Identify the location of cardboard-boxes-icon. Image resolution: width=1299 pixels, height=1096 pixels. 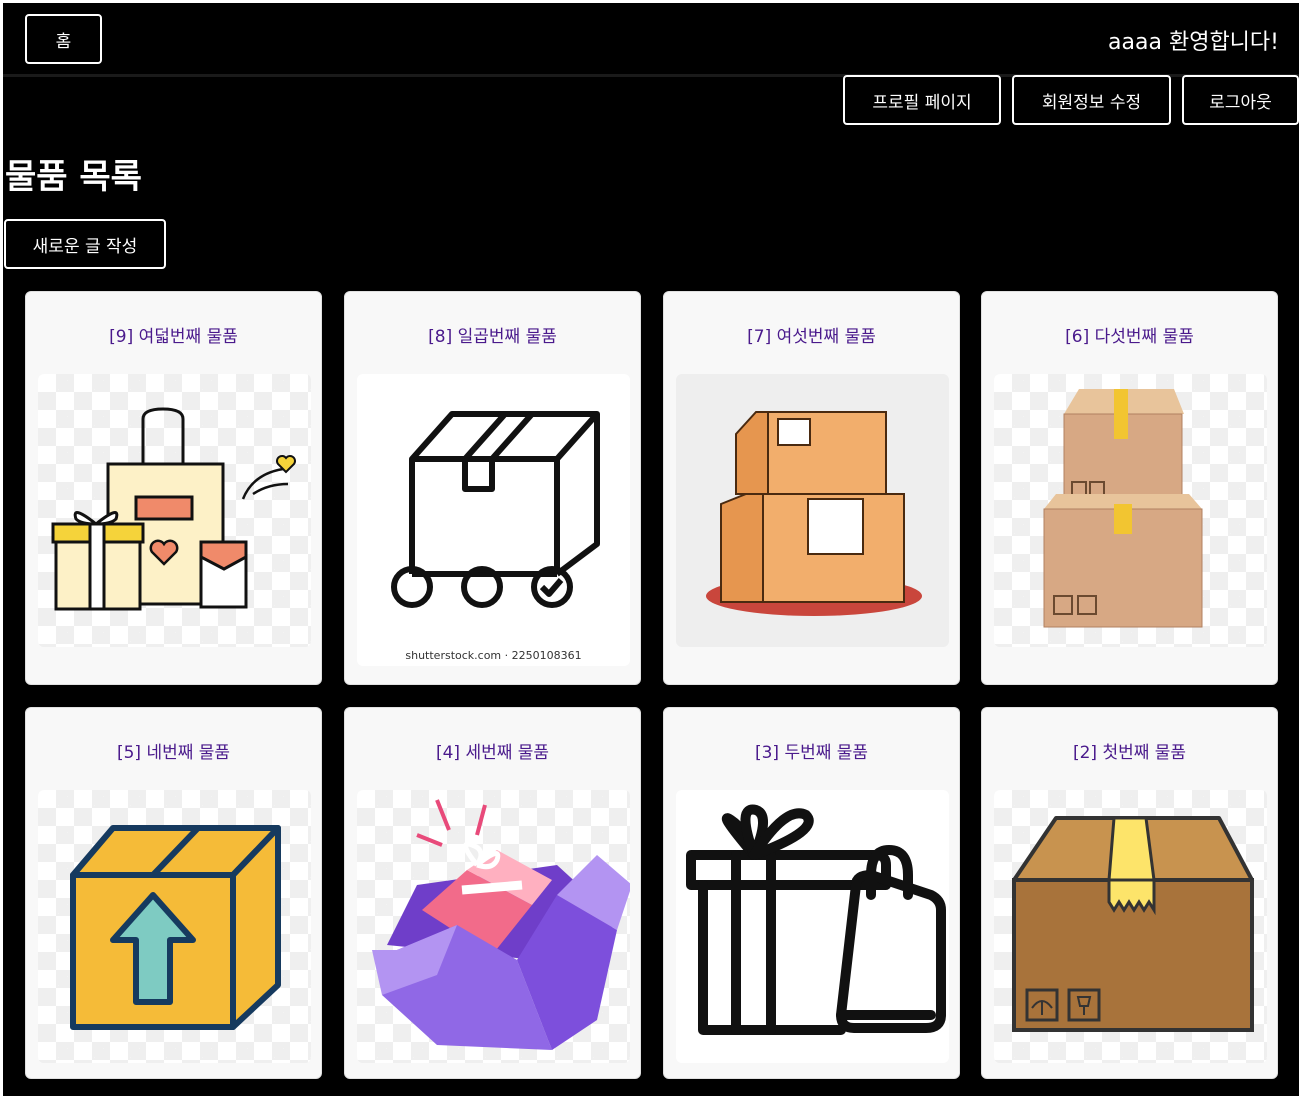
(1130, 510).